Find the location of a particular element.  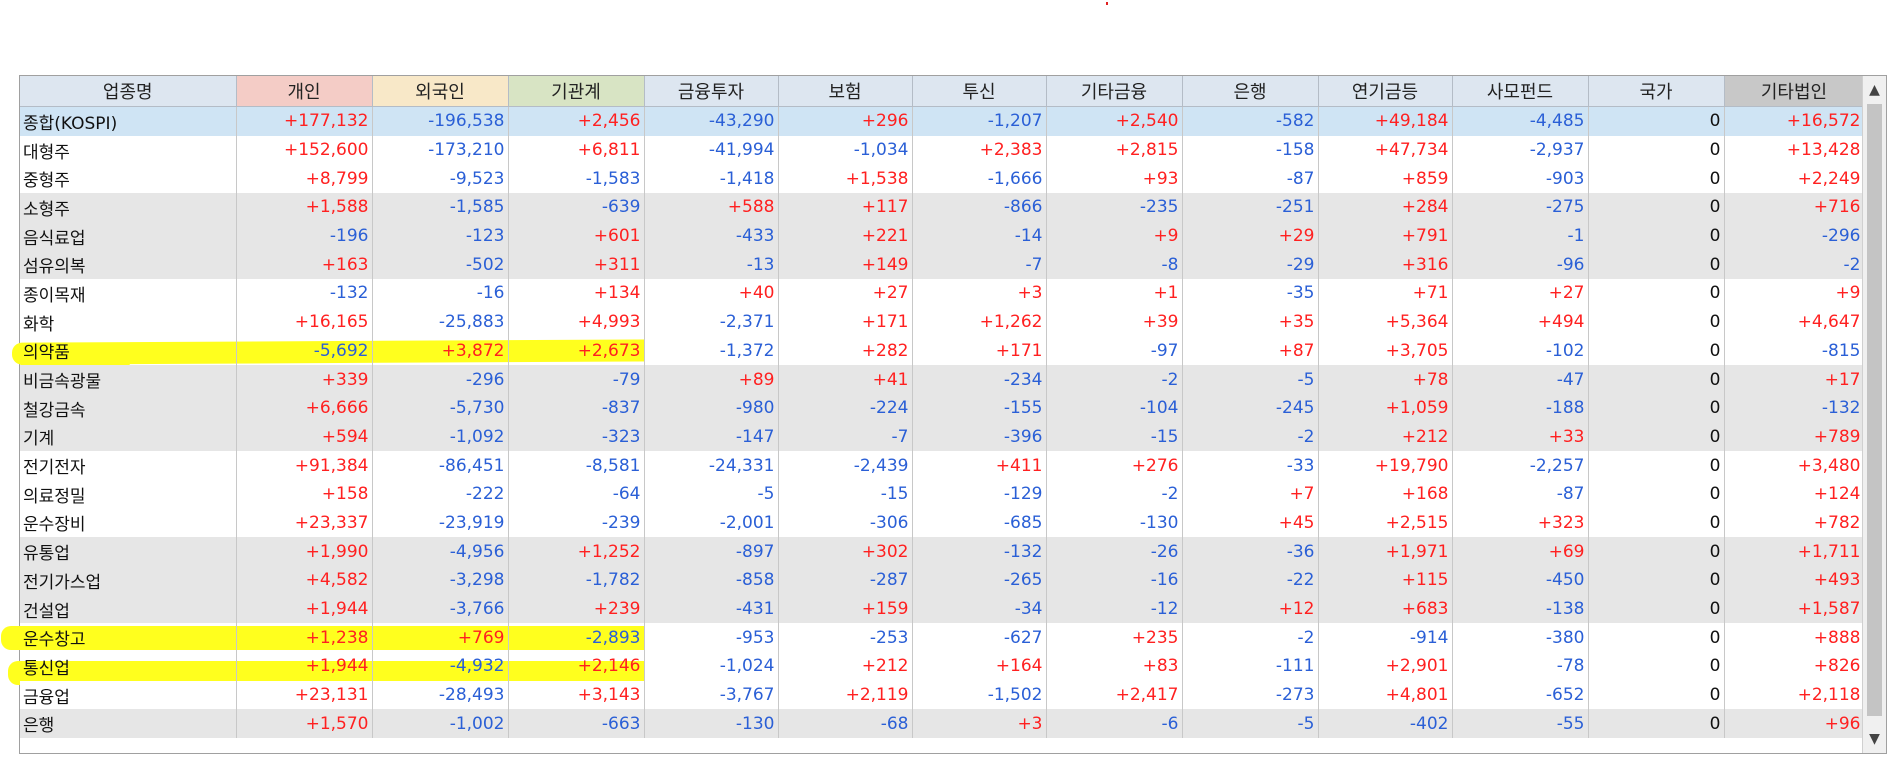

value-cell: -235 is located at coordinates (1114, 207).